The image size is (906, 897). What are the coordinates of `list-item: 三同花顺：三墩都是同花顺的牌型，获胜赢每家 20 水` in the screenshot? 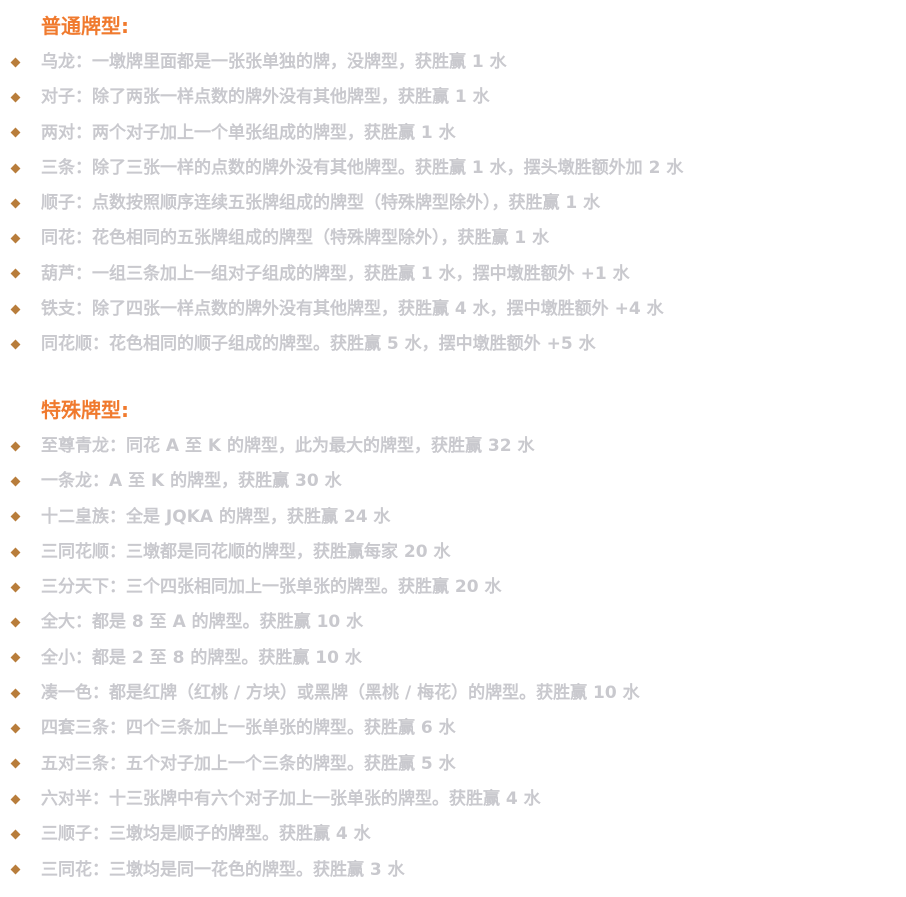 It's located at (320, 552).